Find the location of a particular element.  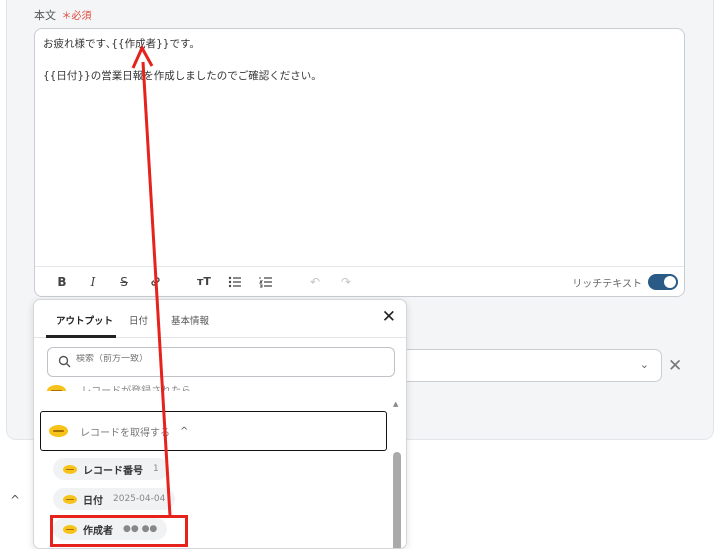

scroll-up-icon: ▲ is located at coordinates (396, 404).